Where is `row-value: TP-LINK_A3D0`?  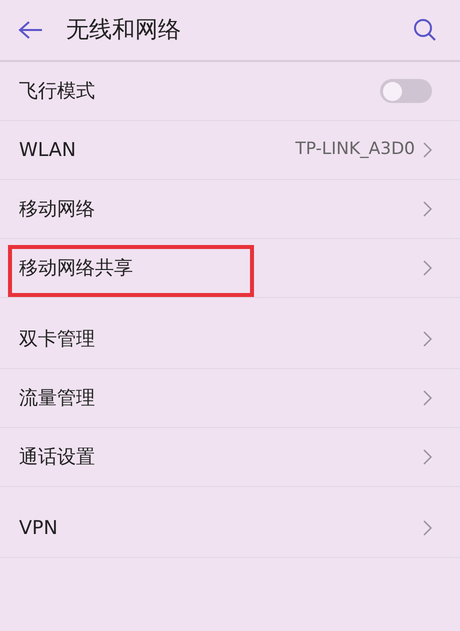 row-value: TP-LINK_A3D0 is located at coordinates (355, 150).